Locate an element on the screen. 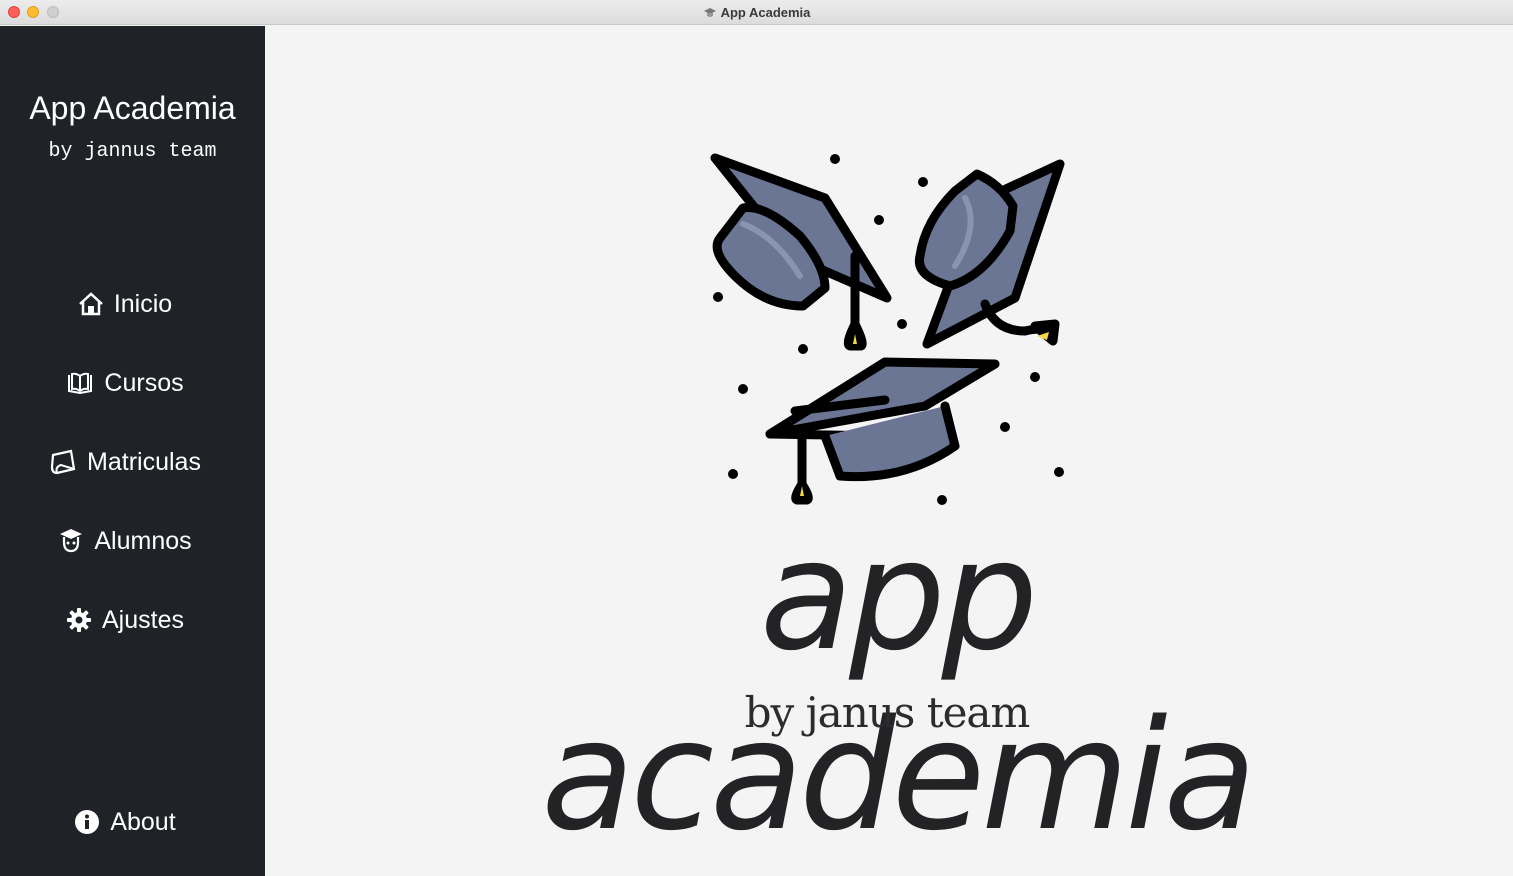 This screenshot has height=876, width=1513. info-circle-icon is located at coordinates (87, 822).